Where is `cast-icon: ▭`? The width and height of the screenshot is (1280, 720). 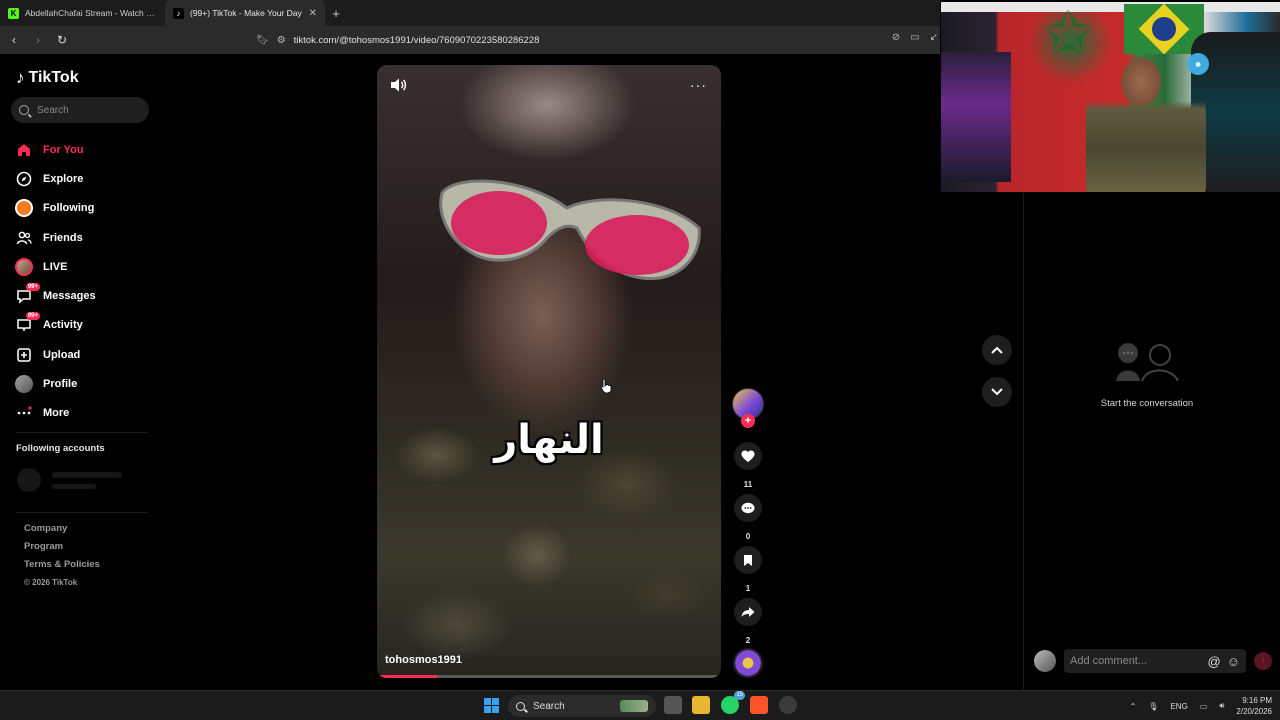
cast-icon: ▭ is located at coordinates (914, 37).